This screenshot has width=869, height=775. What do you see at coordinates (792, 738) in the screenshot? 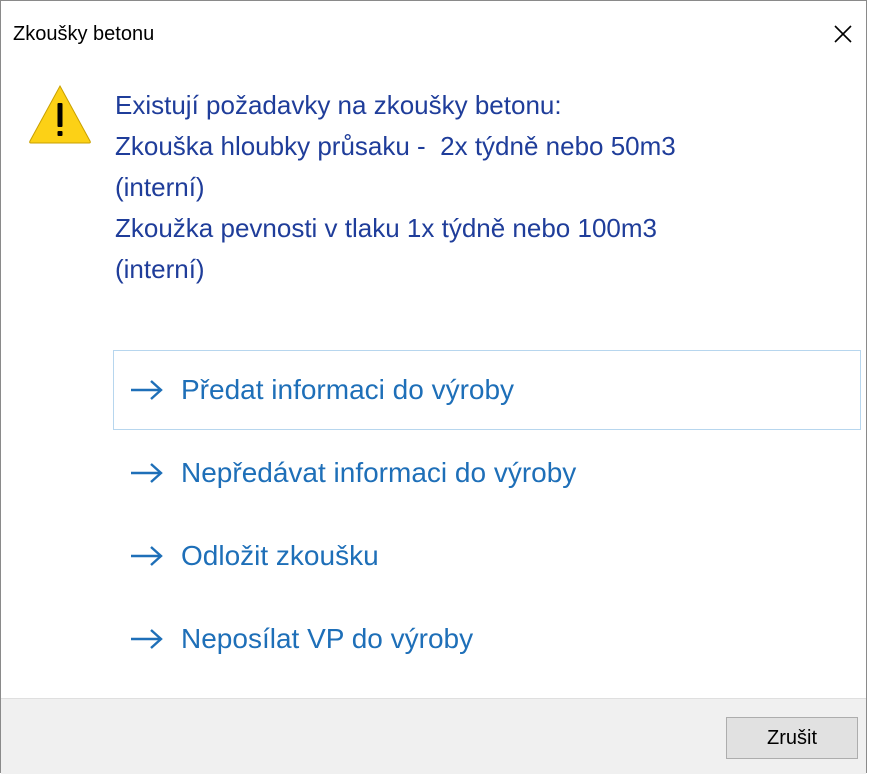
I see `cancel-button: Zrušit` at bounding box center [792, 738].